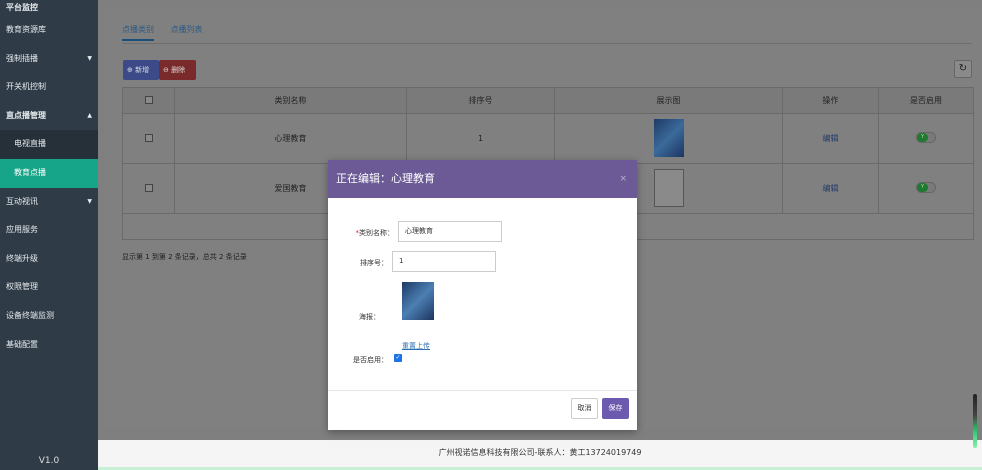 Image resolution: width=982 pixels, height=470 pixels. What do you see at coordinates (22, 201) in the screenshot?
I see `sidebar-item-label: 互动视讯` at bounding box center [22, 201].